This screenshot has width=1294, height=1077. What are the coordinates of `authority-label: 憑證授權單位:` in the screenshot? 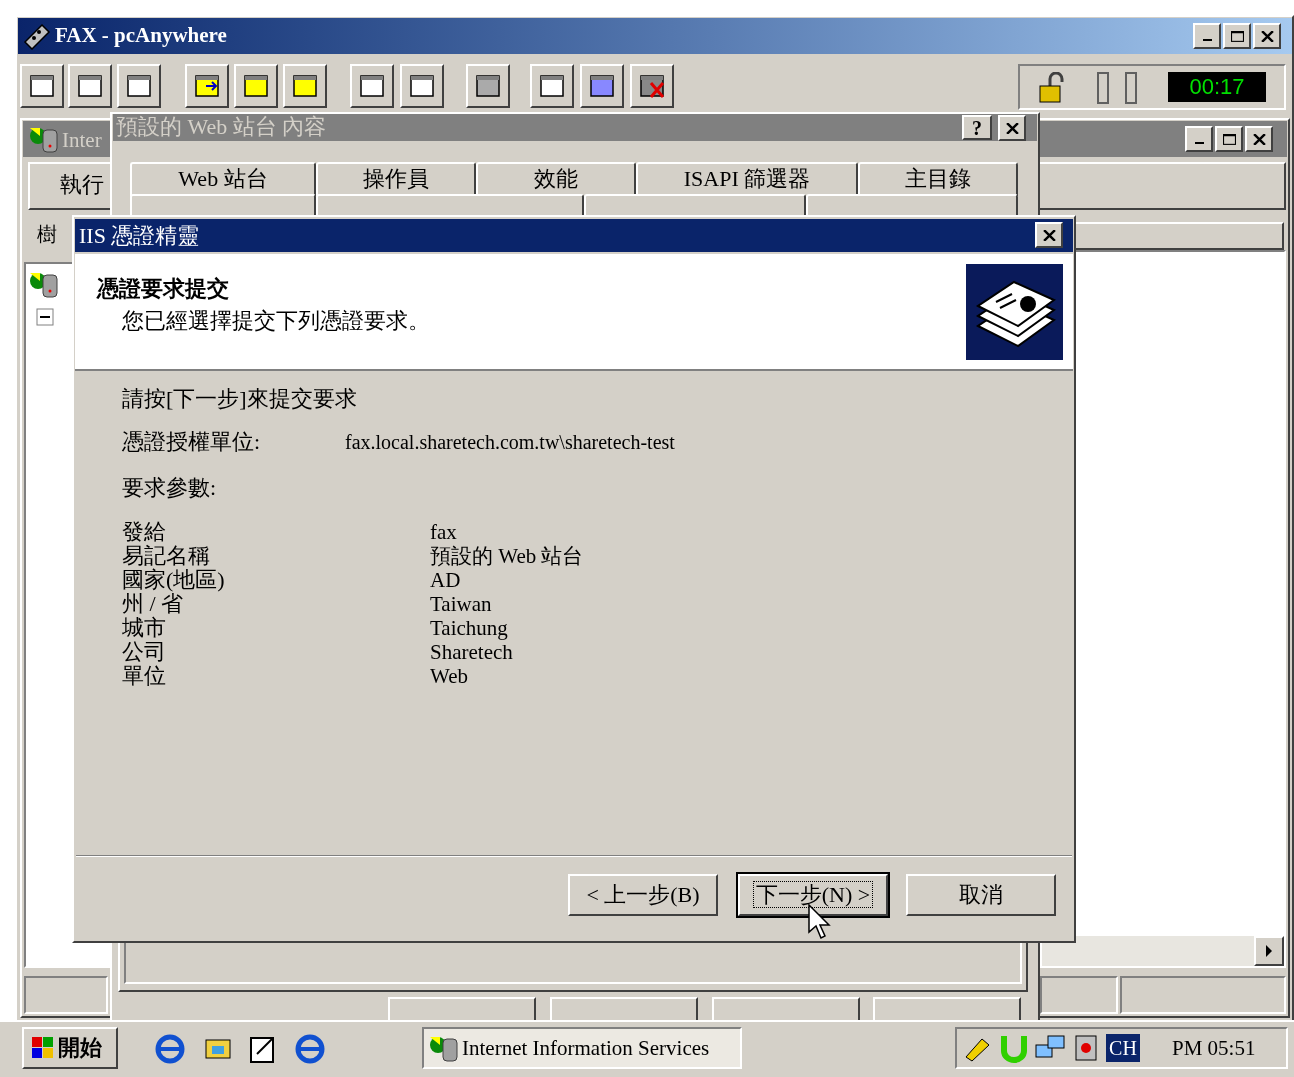 It's located at (191, 442).